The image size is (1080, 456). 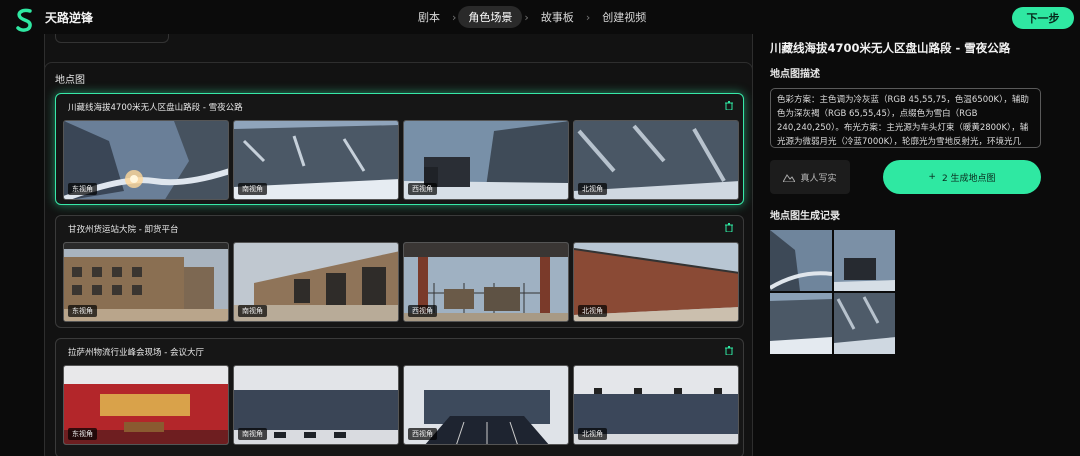 What do you see at coordinates (490, 17) in the screenshot?
I see `step-characters-scenes: 角色场景` at bounding box center [490, 17].